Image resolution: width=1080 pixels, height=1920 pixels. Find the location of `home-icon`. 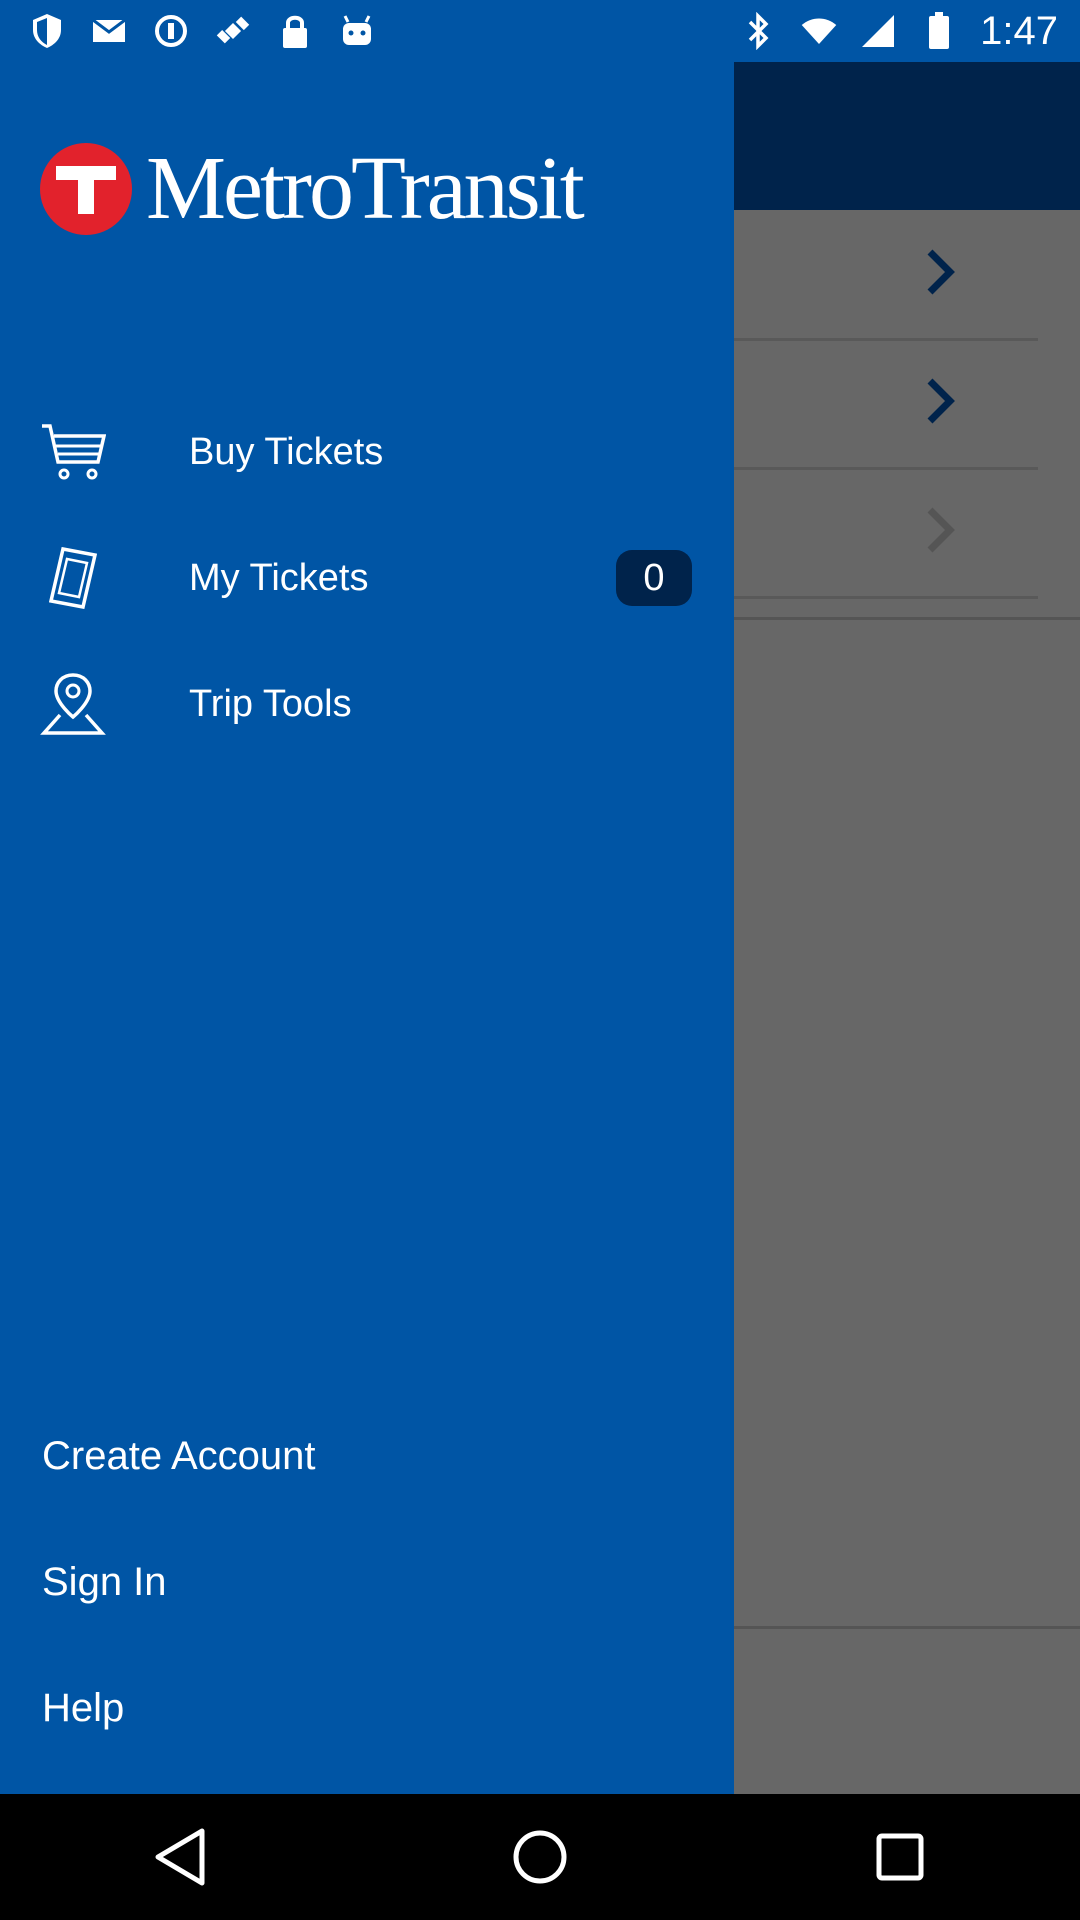

home-icon is located at coordinates (540, 1857).